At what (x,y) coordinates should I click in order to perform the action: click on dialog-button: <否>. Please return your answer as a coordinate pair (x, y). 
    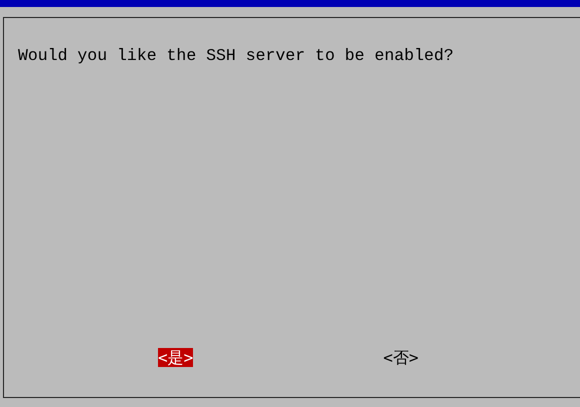
    Looking at the image, I should click on (401, 357).